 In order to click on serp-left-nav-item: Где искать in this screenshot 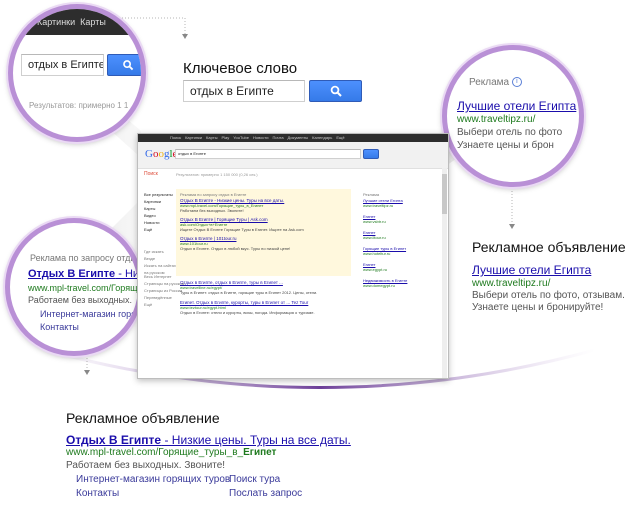, I will do `click(159, 251)`.